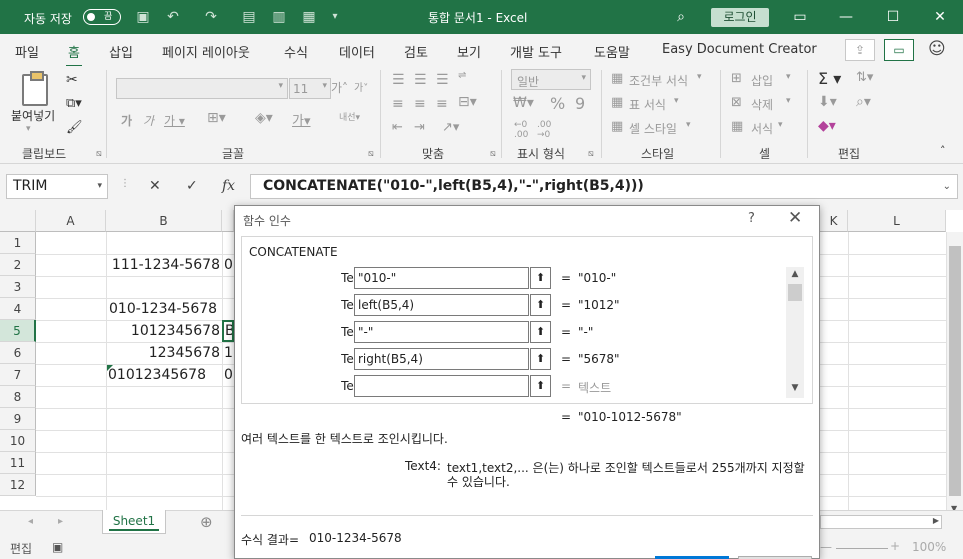  What do you see at coordinates (357, 51) in the screenshot?
I see `tab-data: 데이터` at bounding box center [357, 51].